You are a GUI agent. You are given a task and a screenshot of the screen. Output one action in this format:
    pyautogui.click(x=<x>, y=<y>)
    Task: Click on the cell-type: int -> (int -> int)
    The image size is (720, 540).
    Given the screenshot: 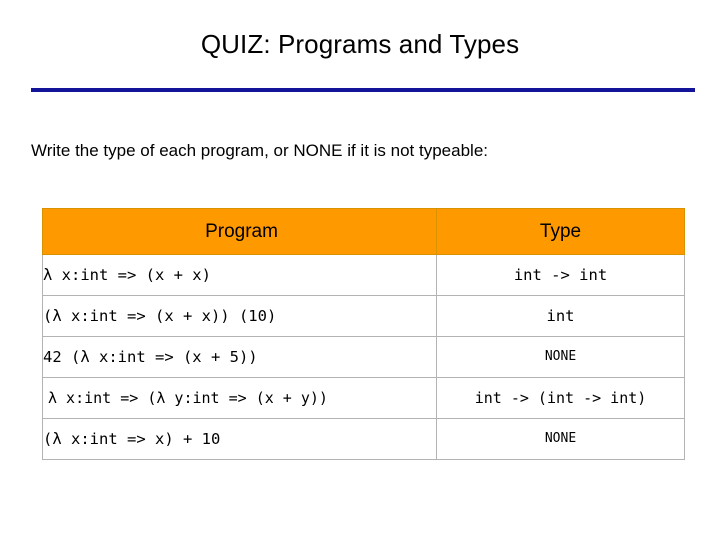 What is the action you would take?
    pyautogui.click(x=560, y=398)
    